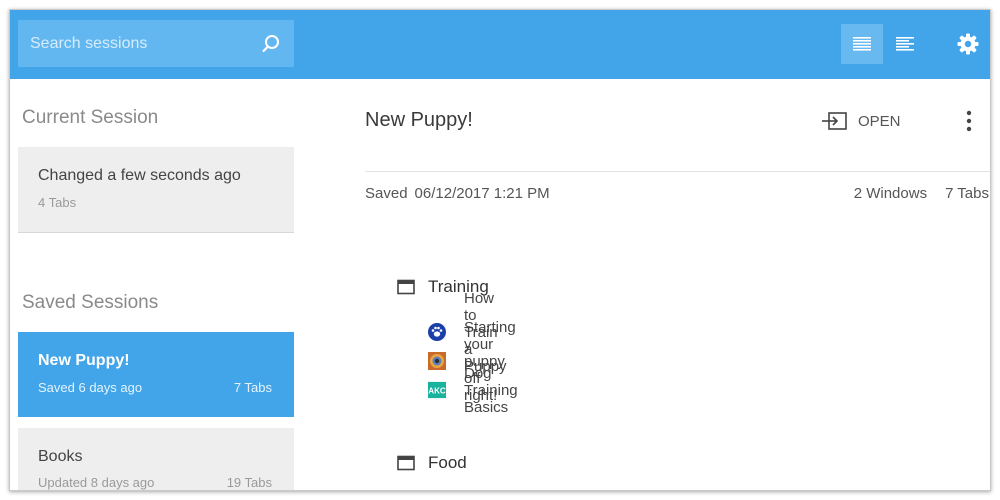 This screenshot has width=1000, height=500. I want to click on open-in-window-icon, so click(834, 121).